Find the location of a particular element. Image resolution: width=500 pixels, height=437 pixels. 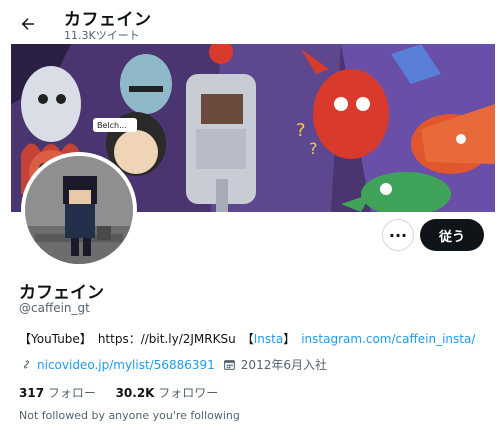

link-icon is located at coordinates (26, 365).